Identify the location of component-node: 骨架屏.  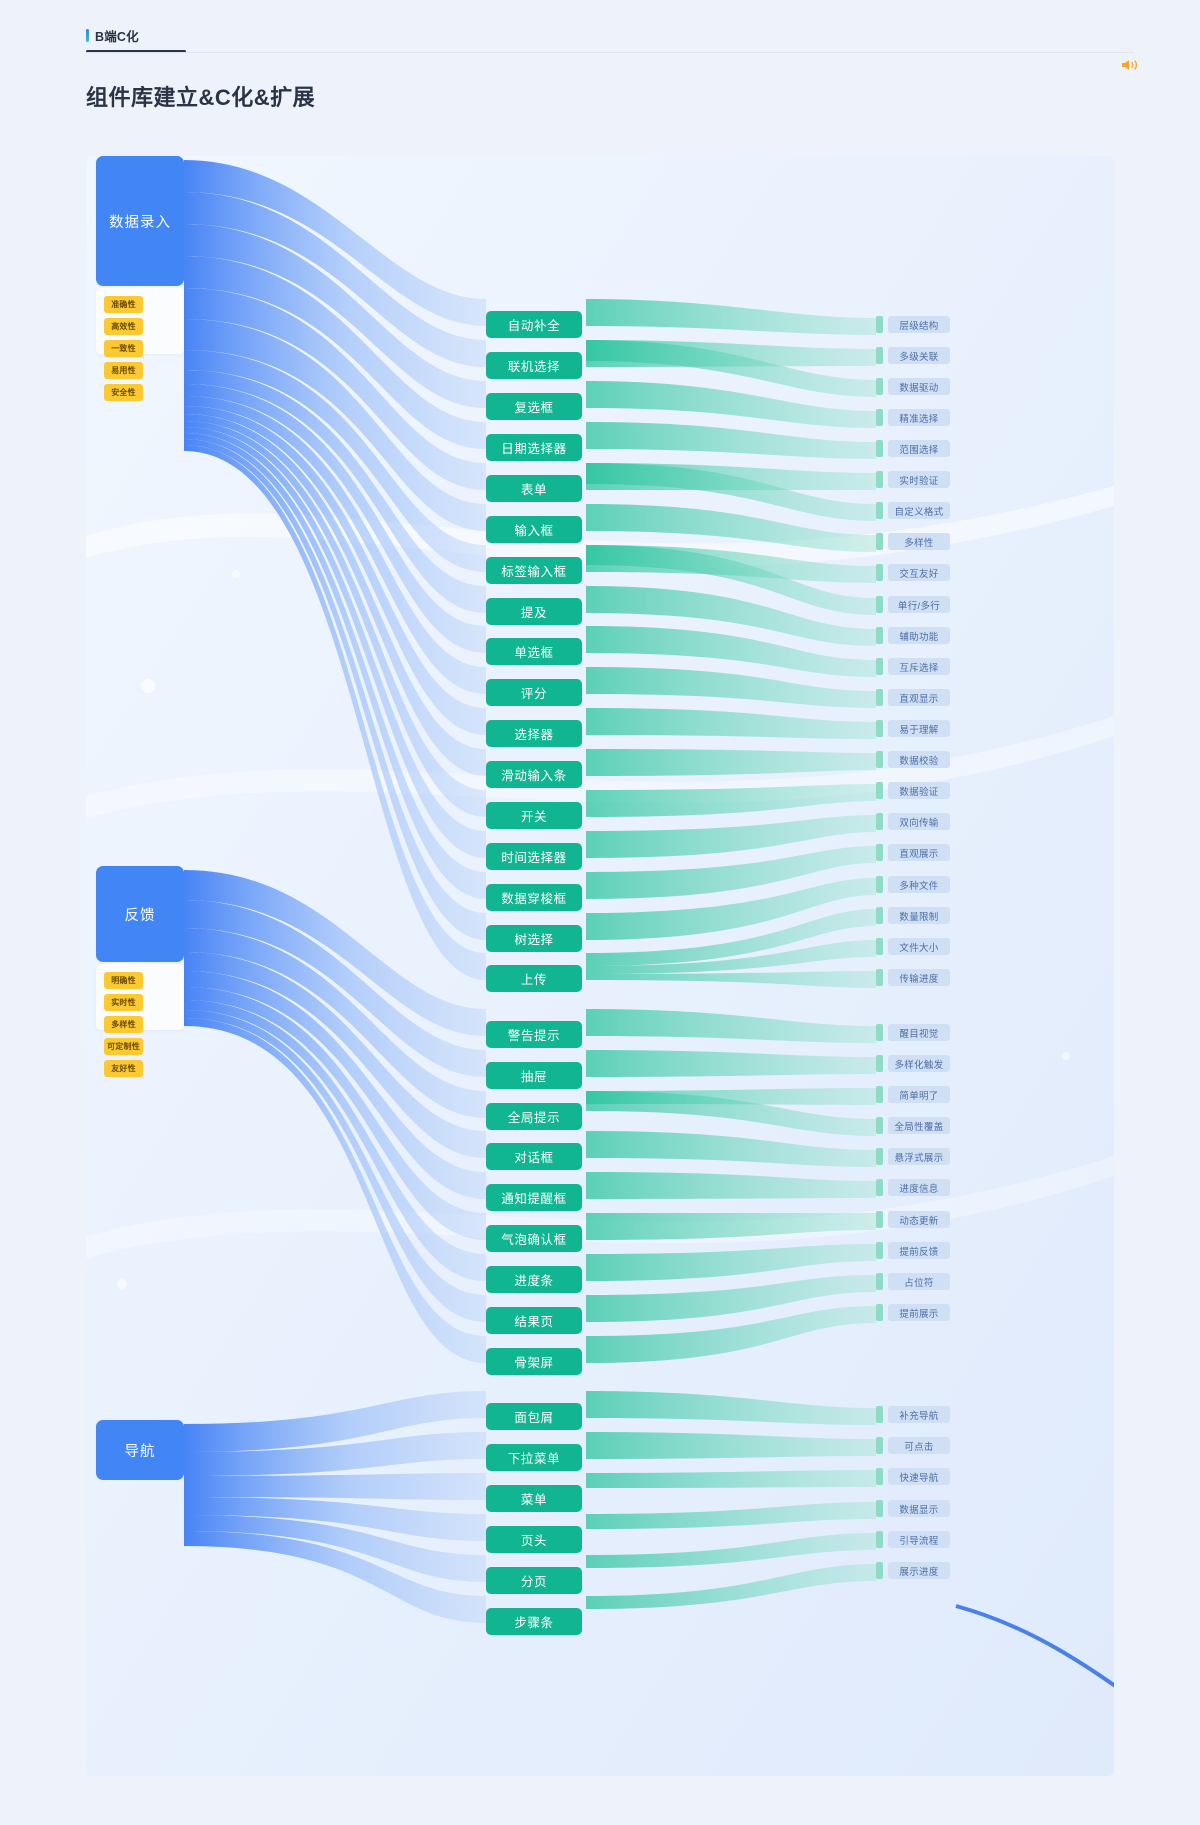
(534, 1361).